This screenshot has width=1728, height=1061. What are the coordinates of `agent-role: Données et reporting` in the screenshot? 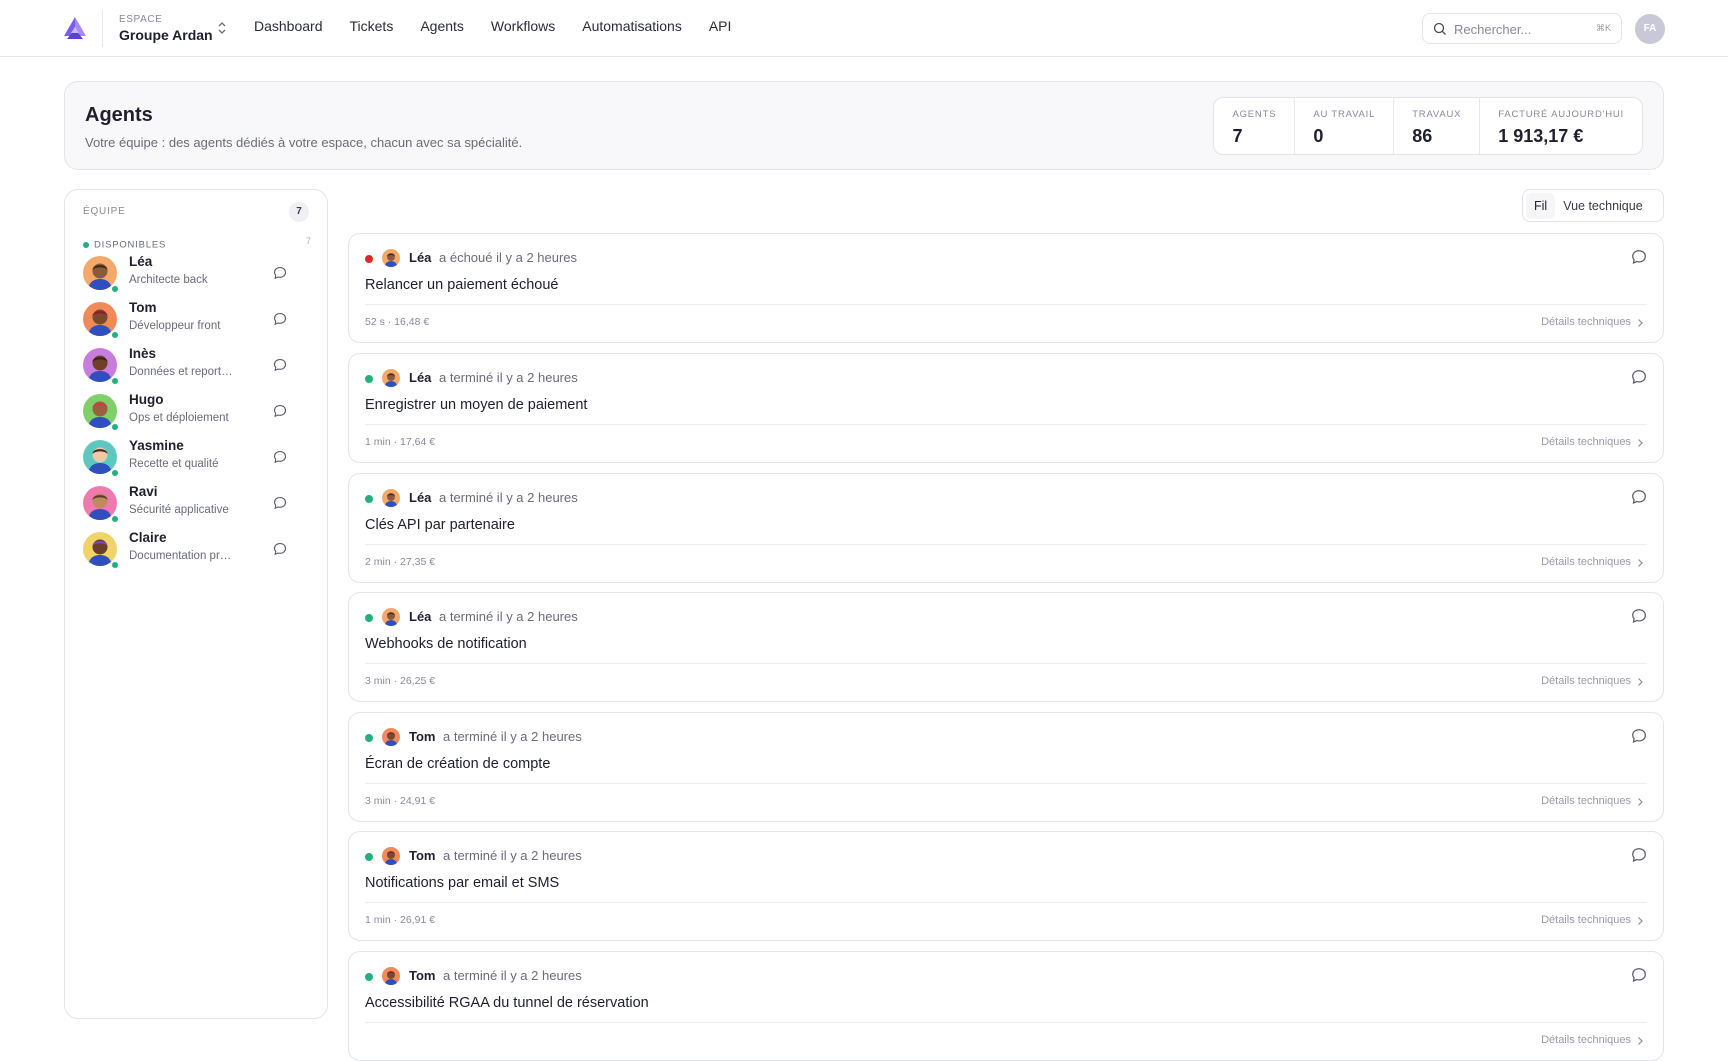 It's located at (182, 372).